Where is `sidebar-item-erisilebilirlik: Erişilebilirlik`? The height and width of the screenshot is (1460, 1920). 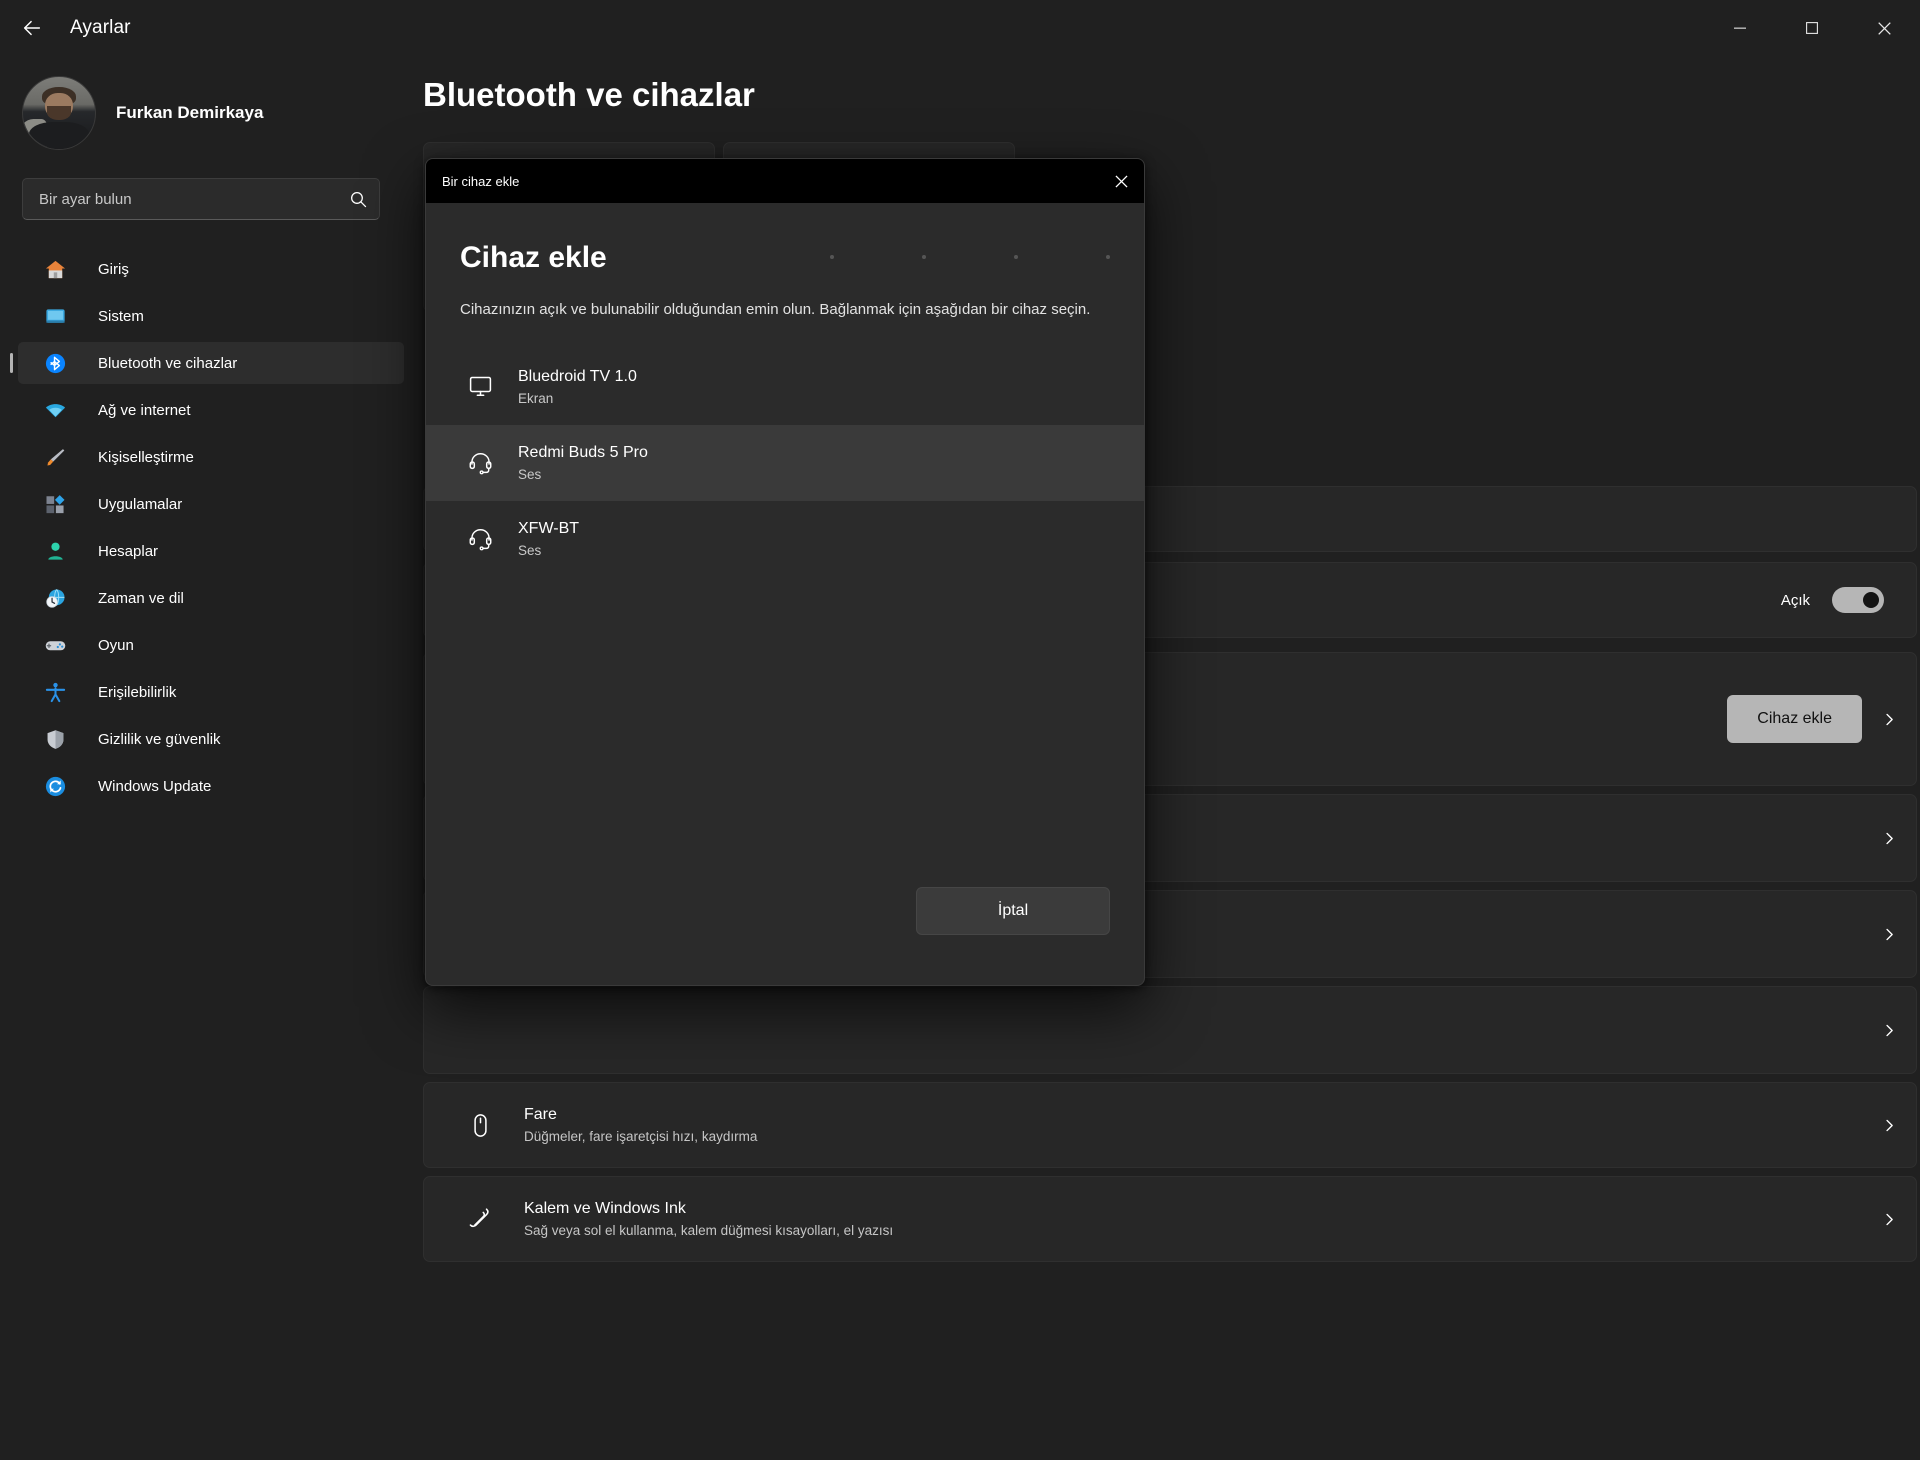 sidebar-item-erisilebilirlik: Erişilebilirlik is located at coordinates (211, 692).